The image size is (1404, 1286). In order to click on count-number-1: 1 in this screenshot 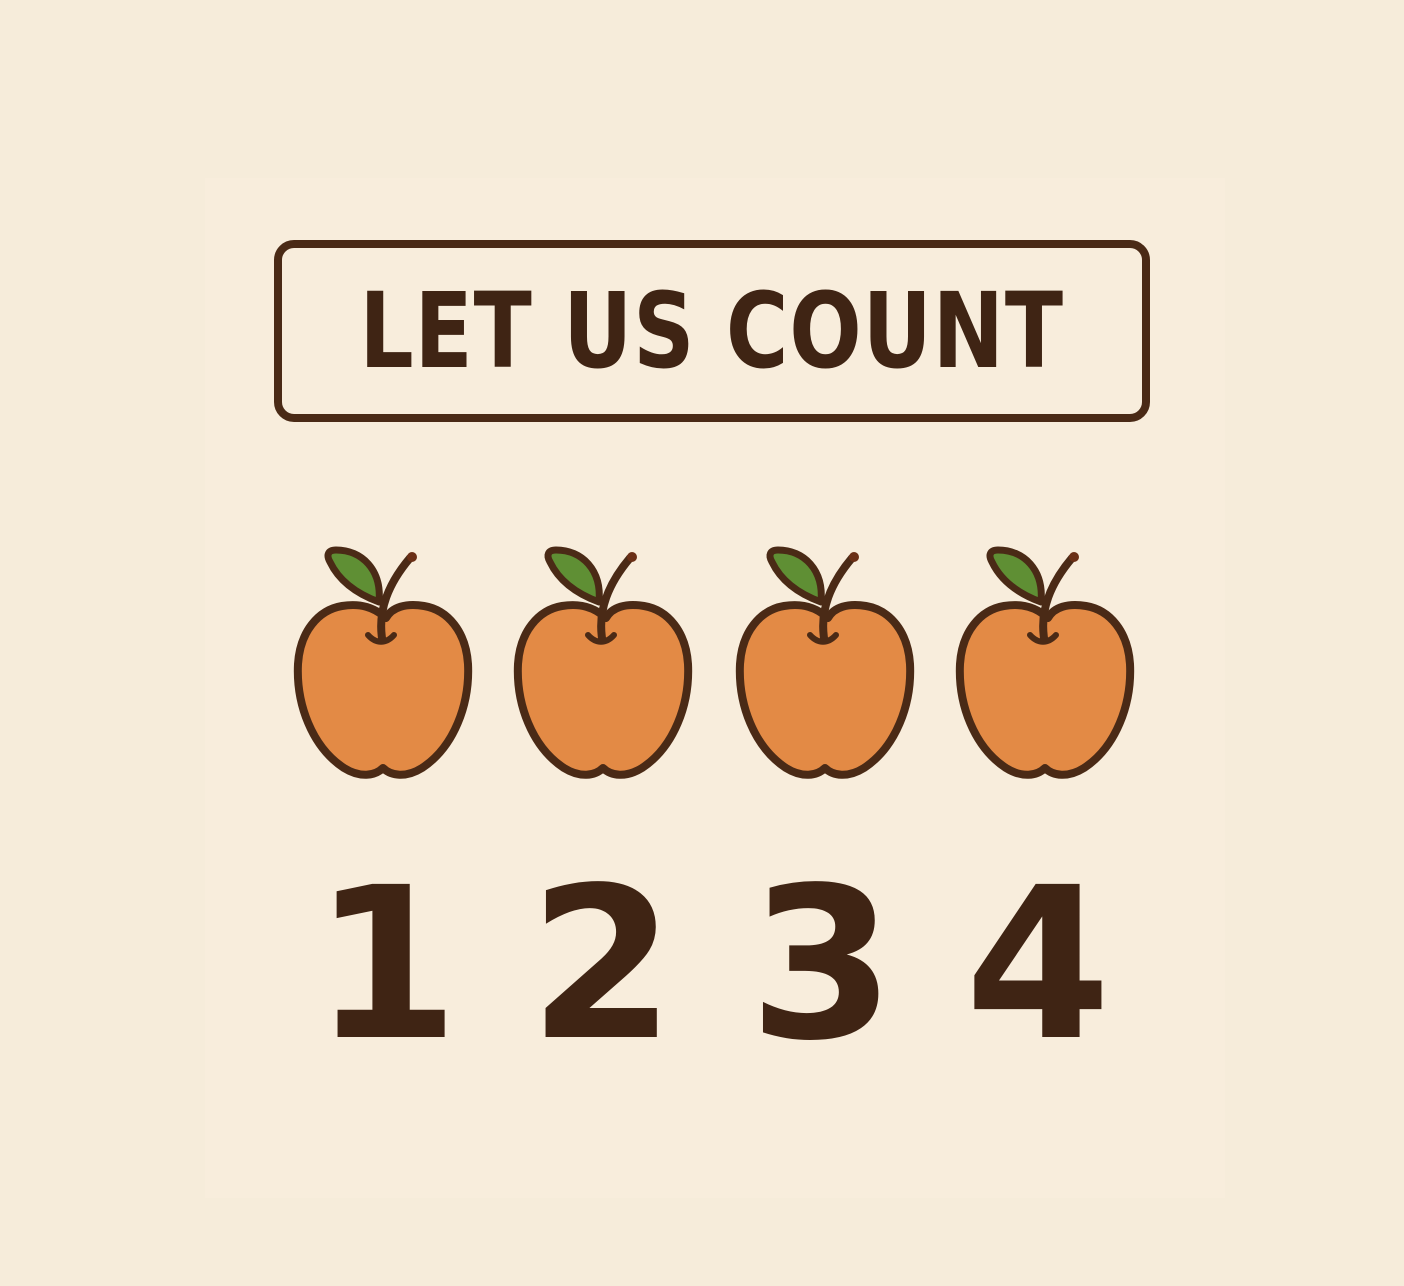, I will do `click(386, 964)`.